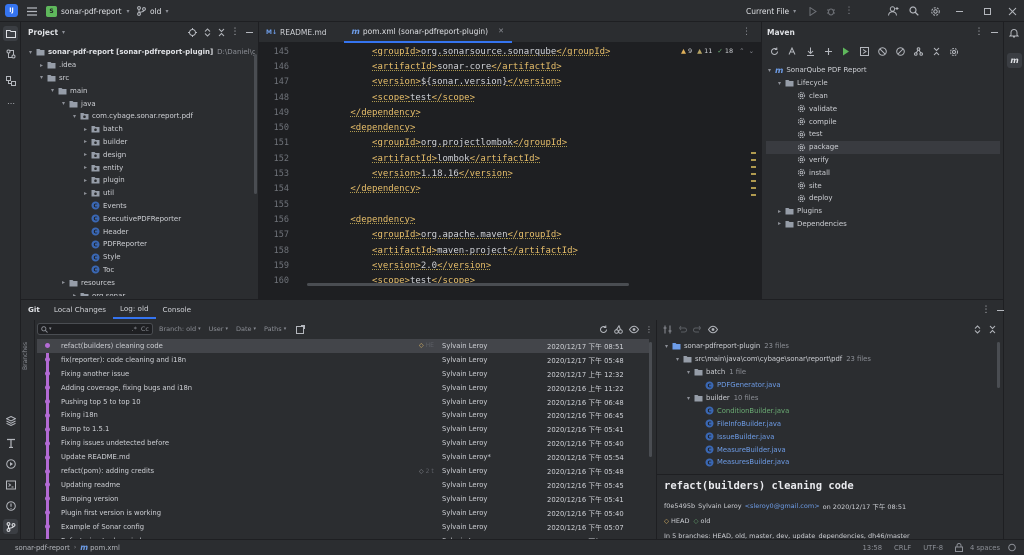 This screenshot has width=1024, height=555. What do you see at coordinates (139, 167) in the screenshot?
I see `project-tree-node: ▸ entity` at bounding box center [139, 167].